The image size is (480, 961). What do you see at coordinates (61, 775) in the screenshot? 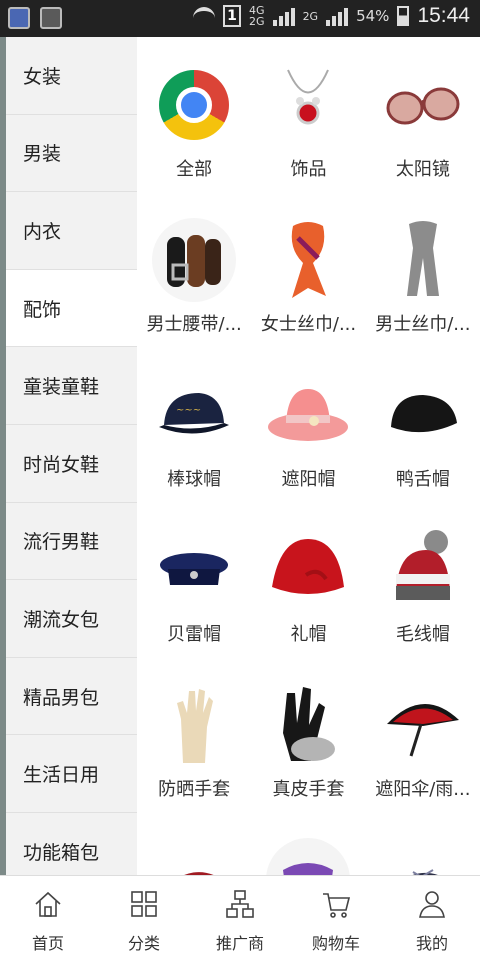
I see `sidebar-item-label: 生活日用` at bounding box center [61, 775].